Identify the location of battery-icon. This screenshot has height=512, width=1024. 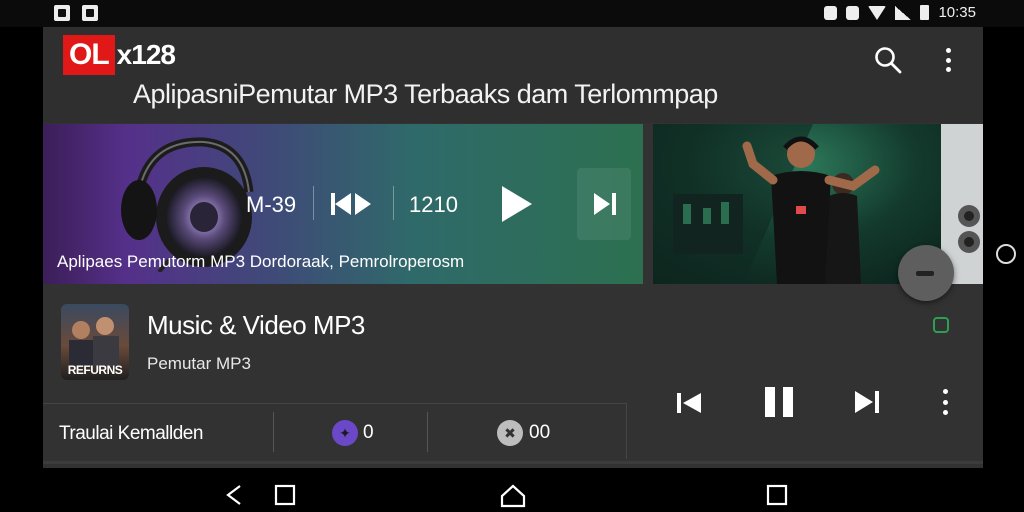
(925, 12).